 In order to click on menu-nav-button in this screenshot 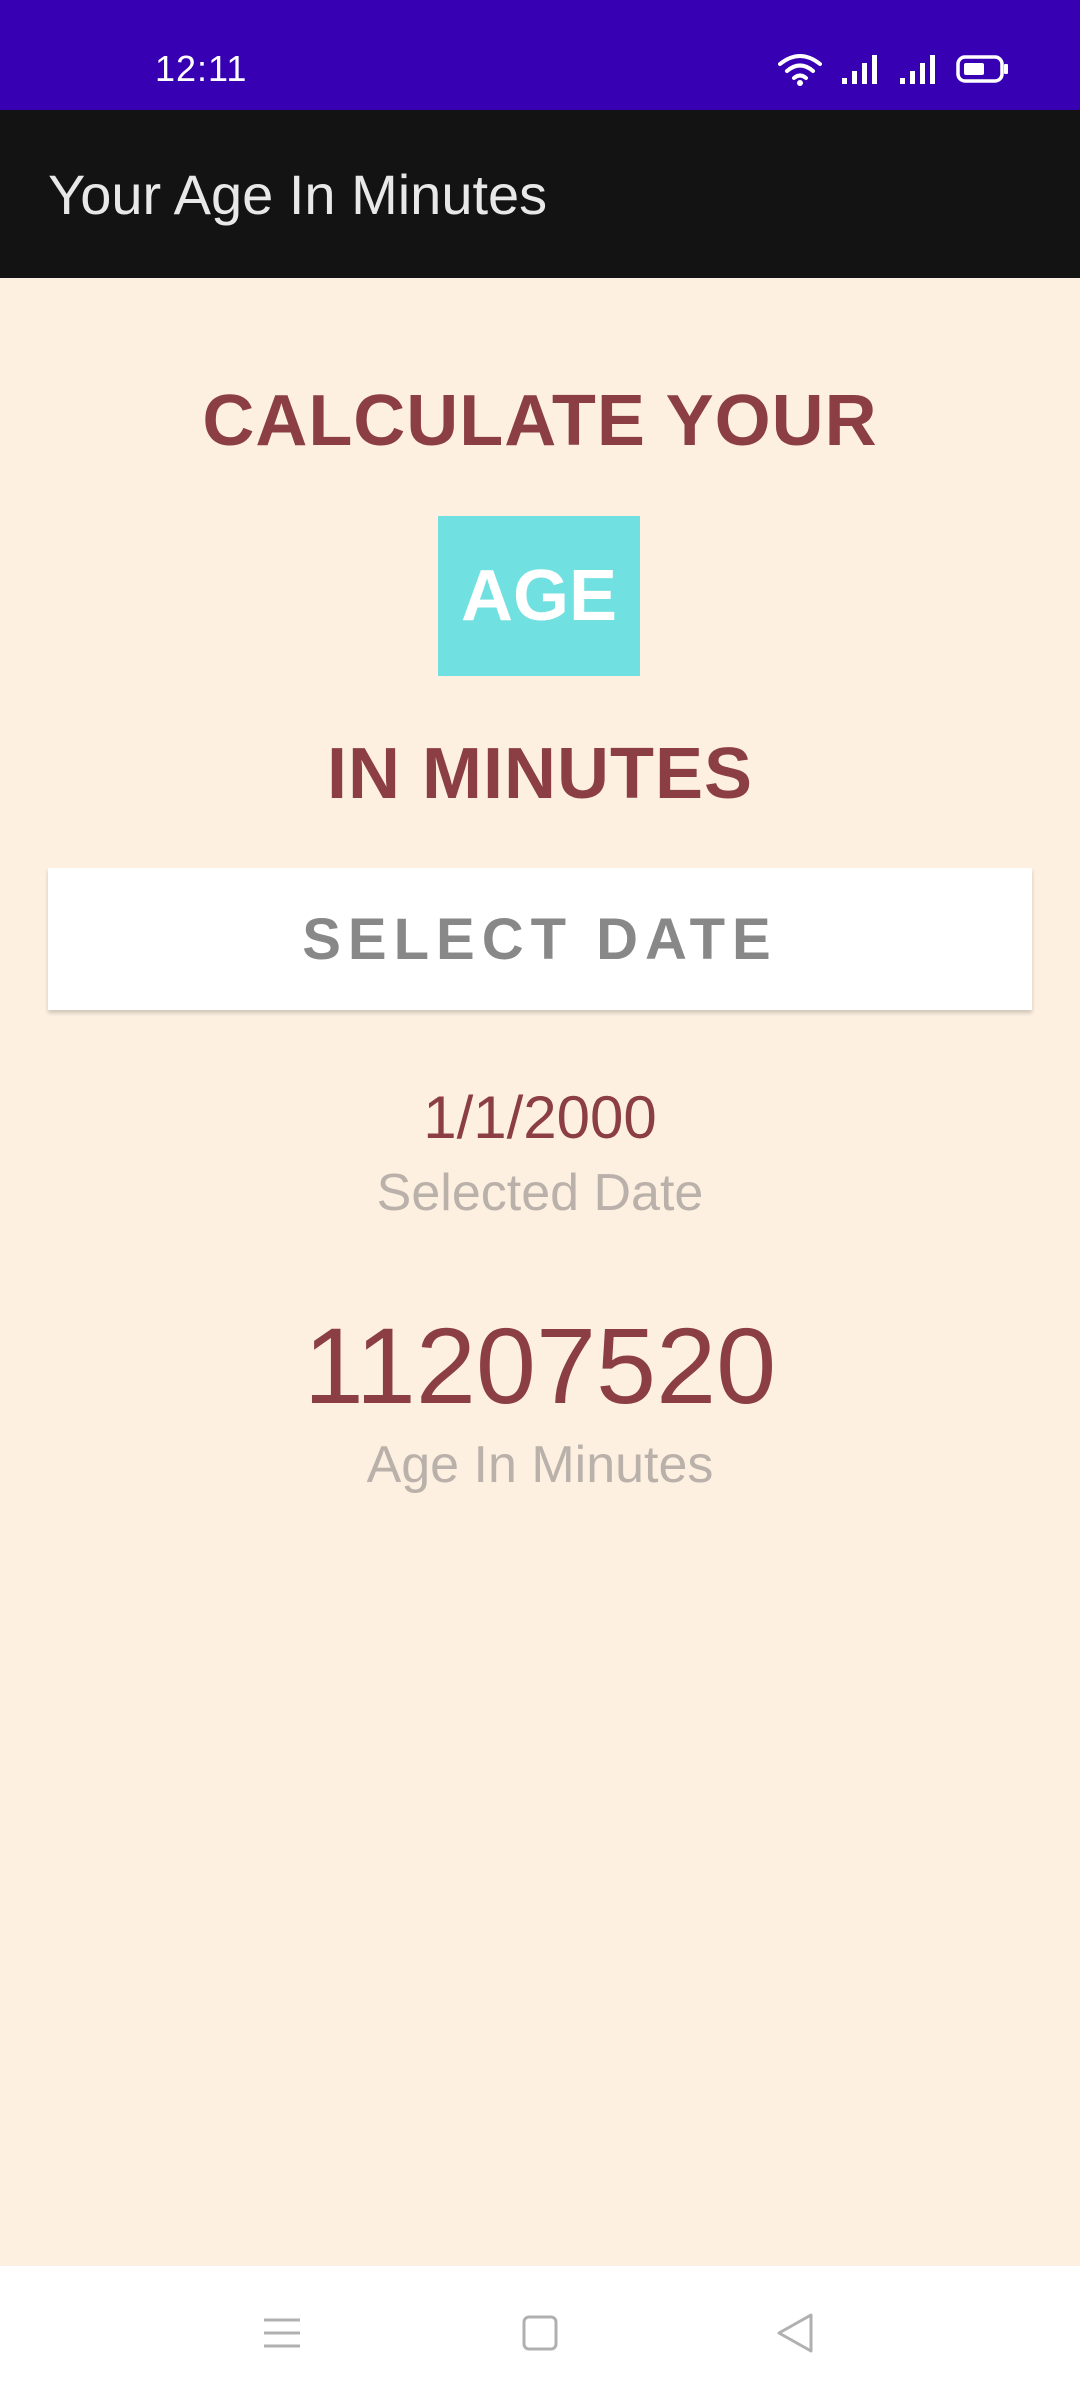, I will do `click(282, 2333)`.